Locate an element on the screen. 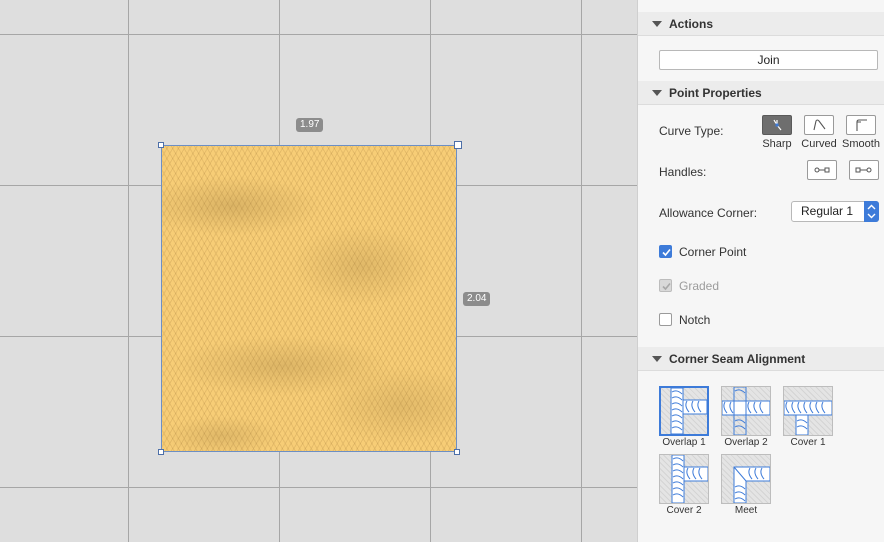 This screenshot has height=542, width=884. handles-label: Handles: is located at coordinates (683, 172).